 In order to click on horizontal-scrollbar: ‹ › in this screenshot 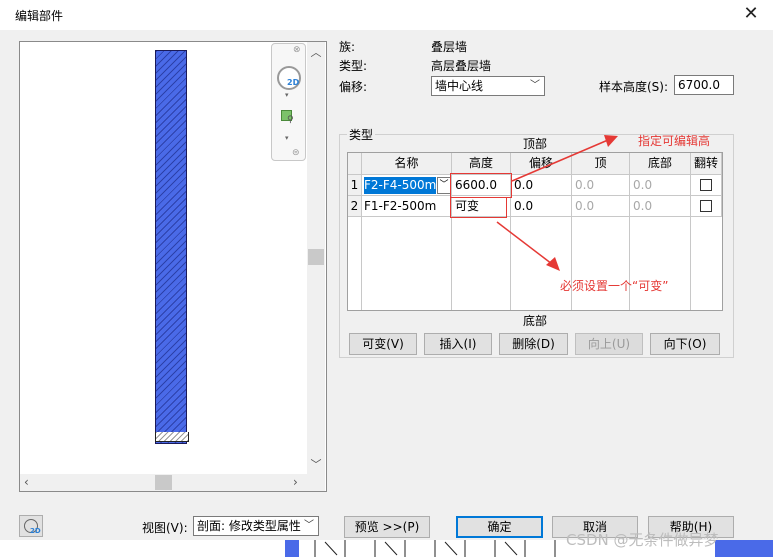, I will do `click(172, 482)`.